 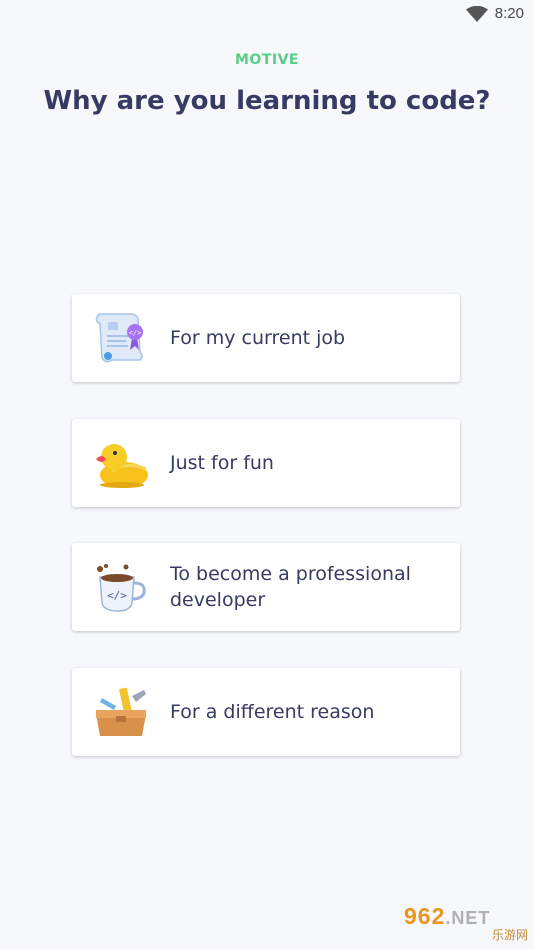 I want to click on section-eyebrow: MOTIVE, so click(x=267, y=60).